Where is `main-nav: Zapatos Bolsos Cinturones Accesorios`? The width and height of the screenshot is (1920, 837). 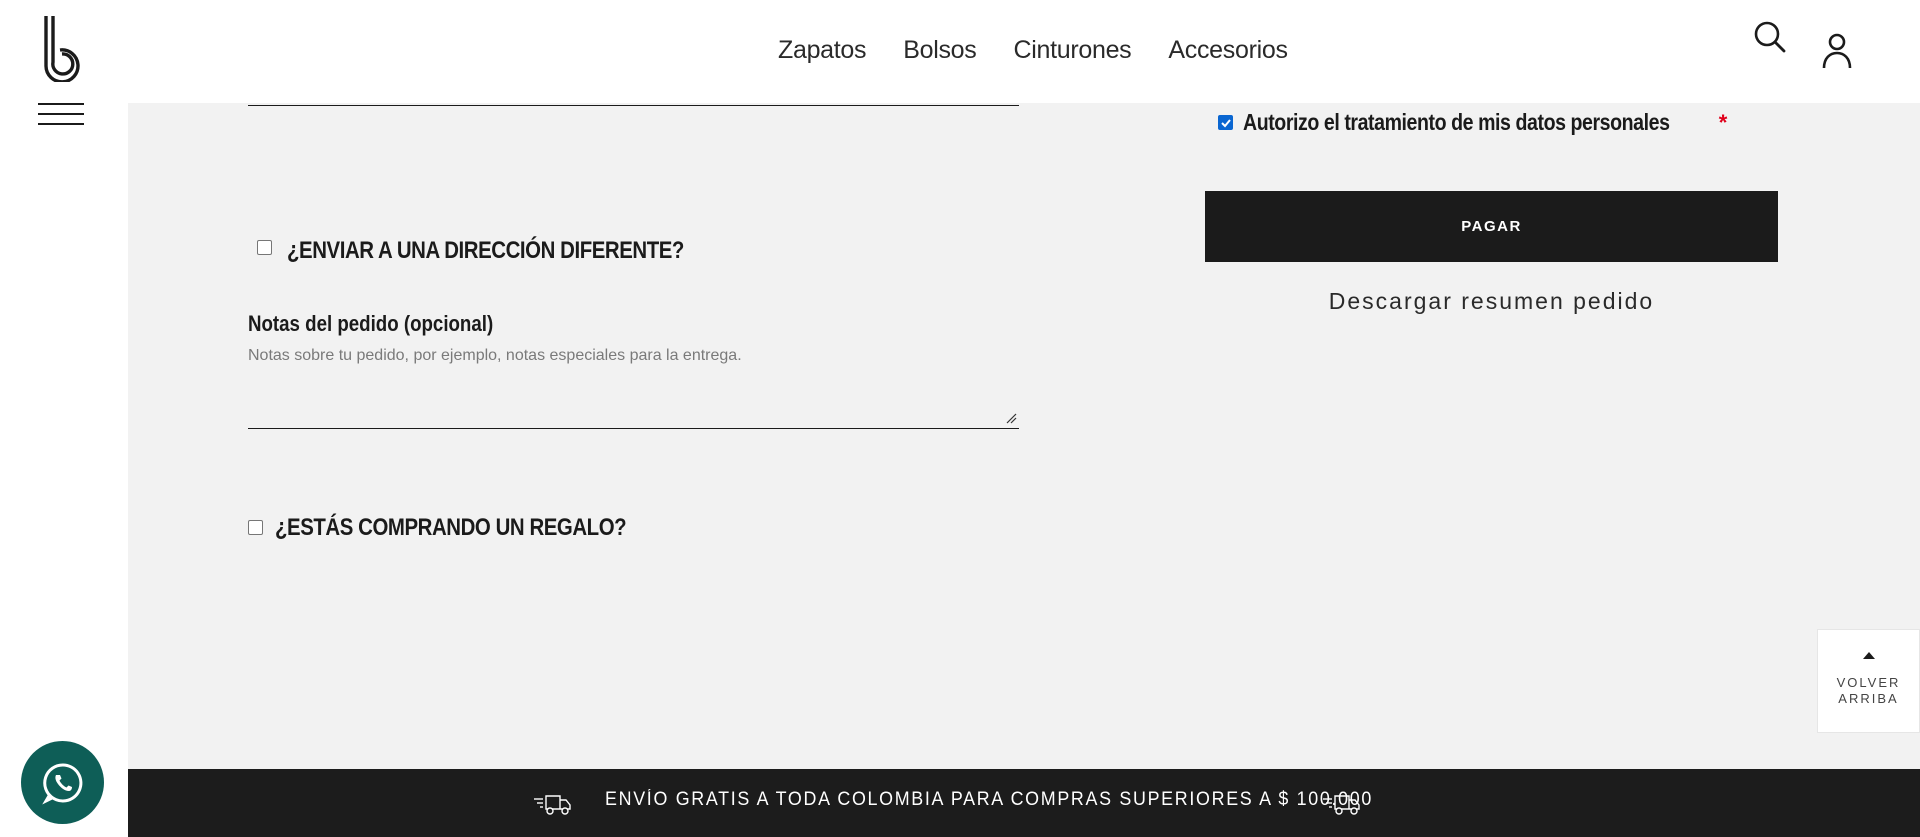 main-nav: Zapatos Bolsos Cinturones Accesorios is located at coordinates (1033, 50).